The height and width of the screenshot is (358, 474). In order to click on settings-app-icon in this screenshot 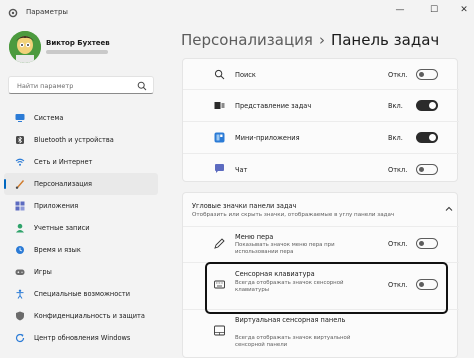, I will do `click(13, 13)`.